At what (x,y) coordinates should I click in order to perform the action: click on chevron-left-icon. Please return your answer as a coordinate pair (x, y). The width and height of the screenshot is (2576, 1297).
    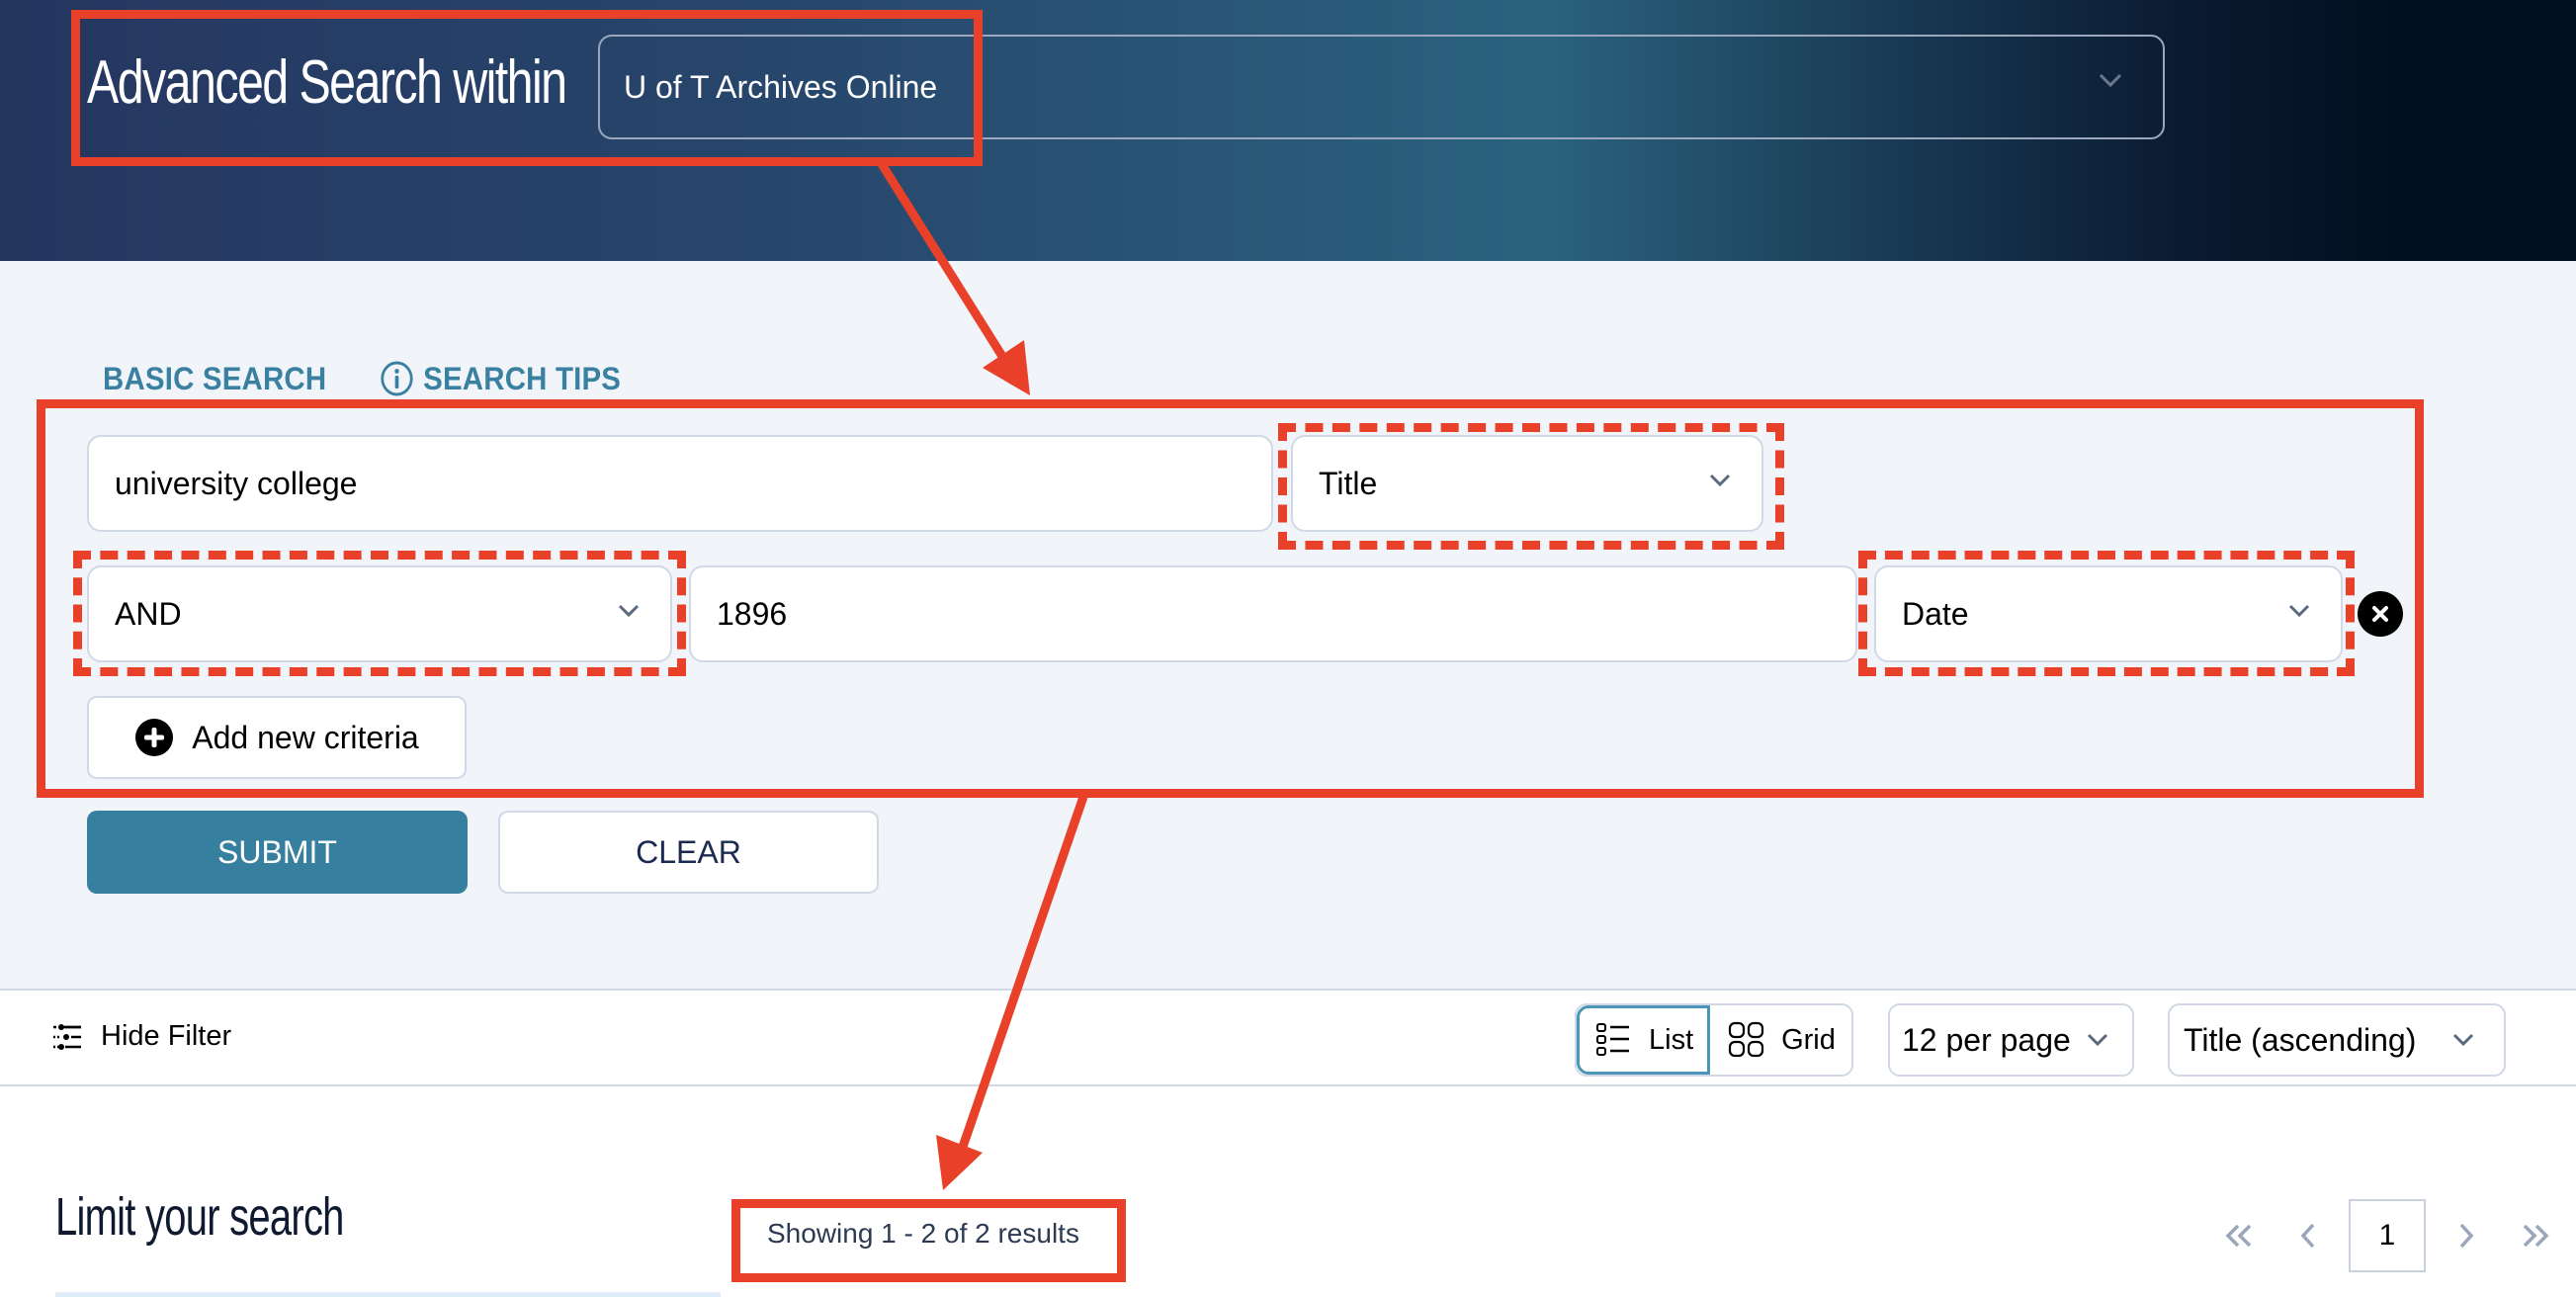
    Looking at the image, I should click on (2307, 1236).